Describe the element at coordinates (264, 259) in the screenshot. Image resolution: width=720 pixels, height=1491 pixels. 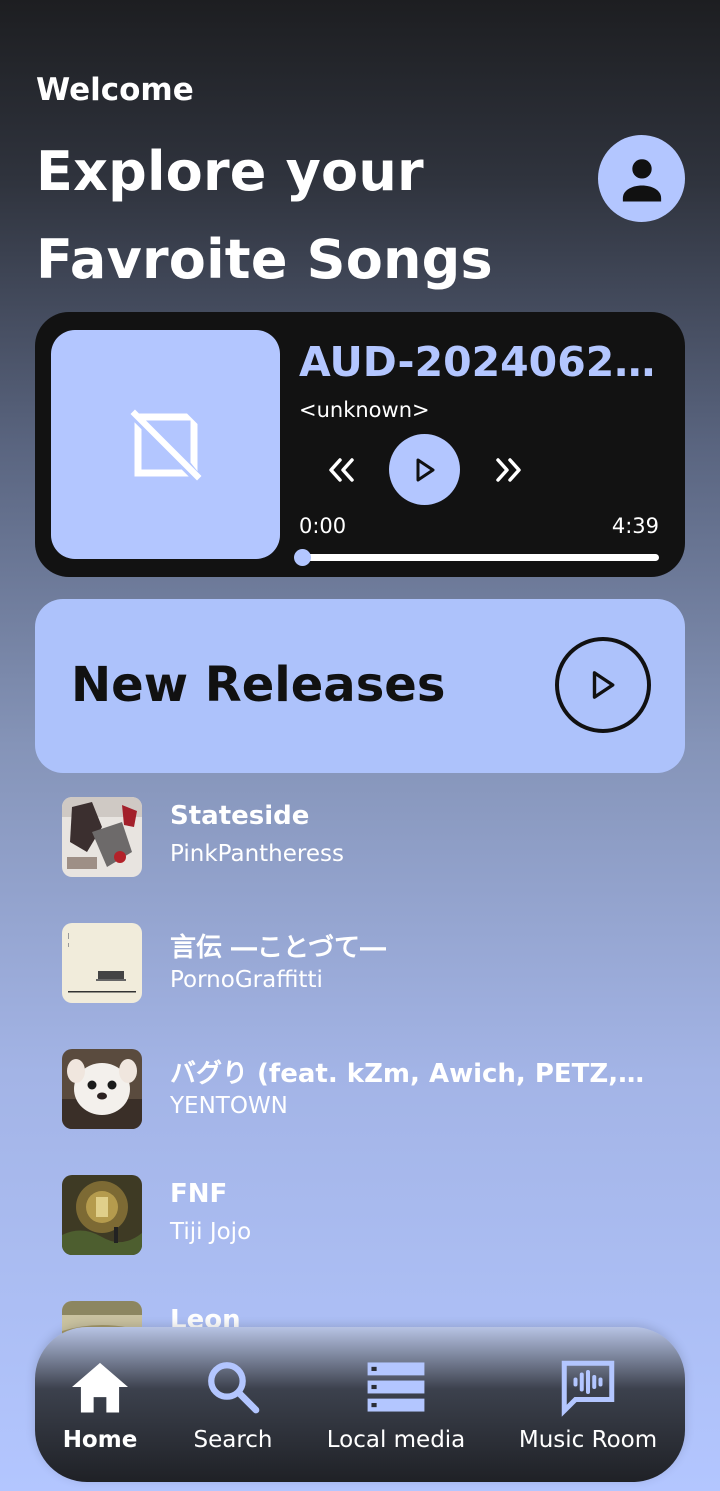
I see `headline-line-2: Favroite Songs` at that location.